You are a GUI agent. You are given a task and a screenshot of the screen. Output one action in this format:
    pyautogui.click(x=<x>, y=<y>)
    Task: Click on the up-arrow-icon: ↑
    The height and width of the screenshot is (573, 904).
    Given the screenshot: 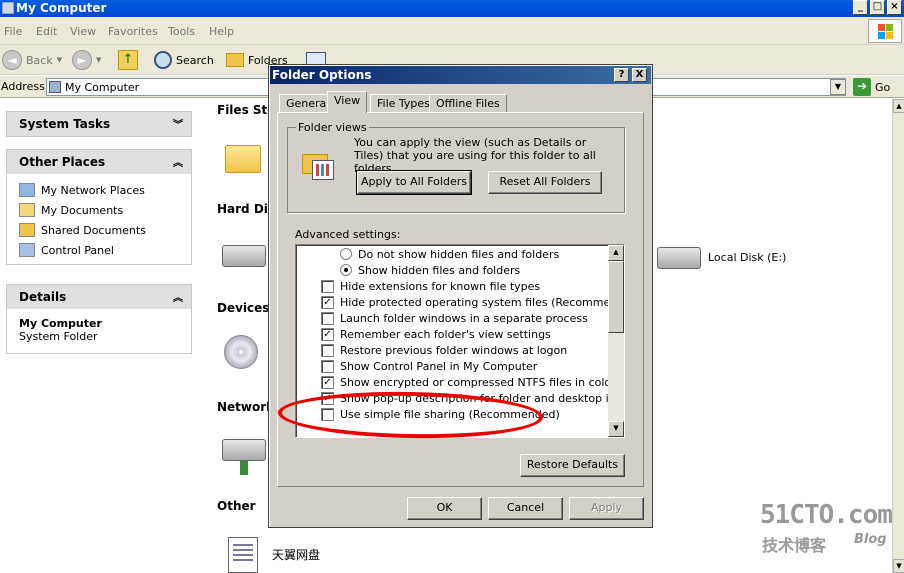 What is the action you would take?
    pyautogui.click(x=128, y=60)
    